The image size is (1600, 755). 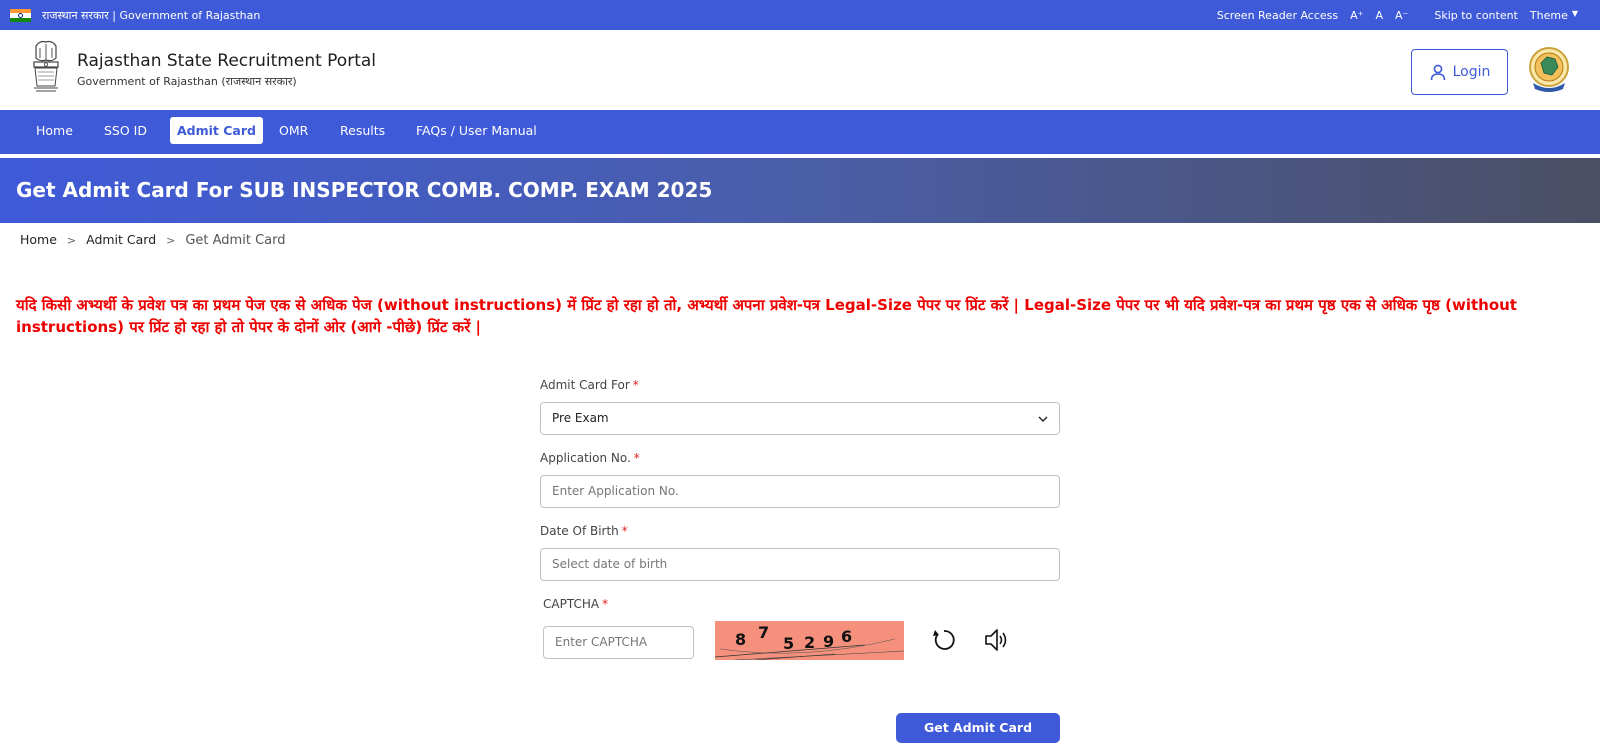 I want to click on breadcrumb-admit-card: Admit Card, so click(x=121, y=239).